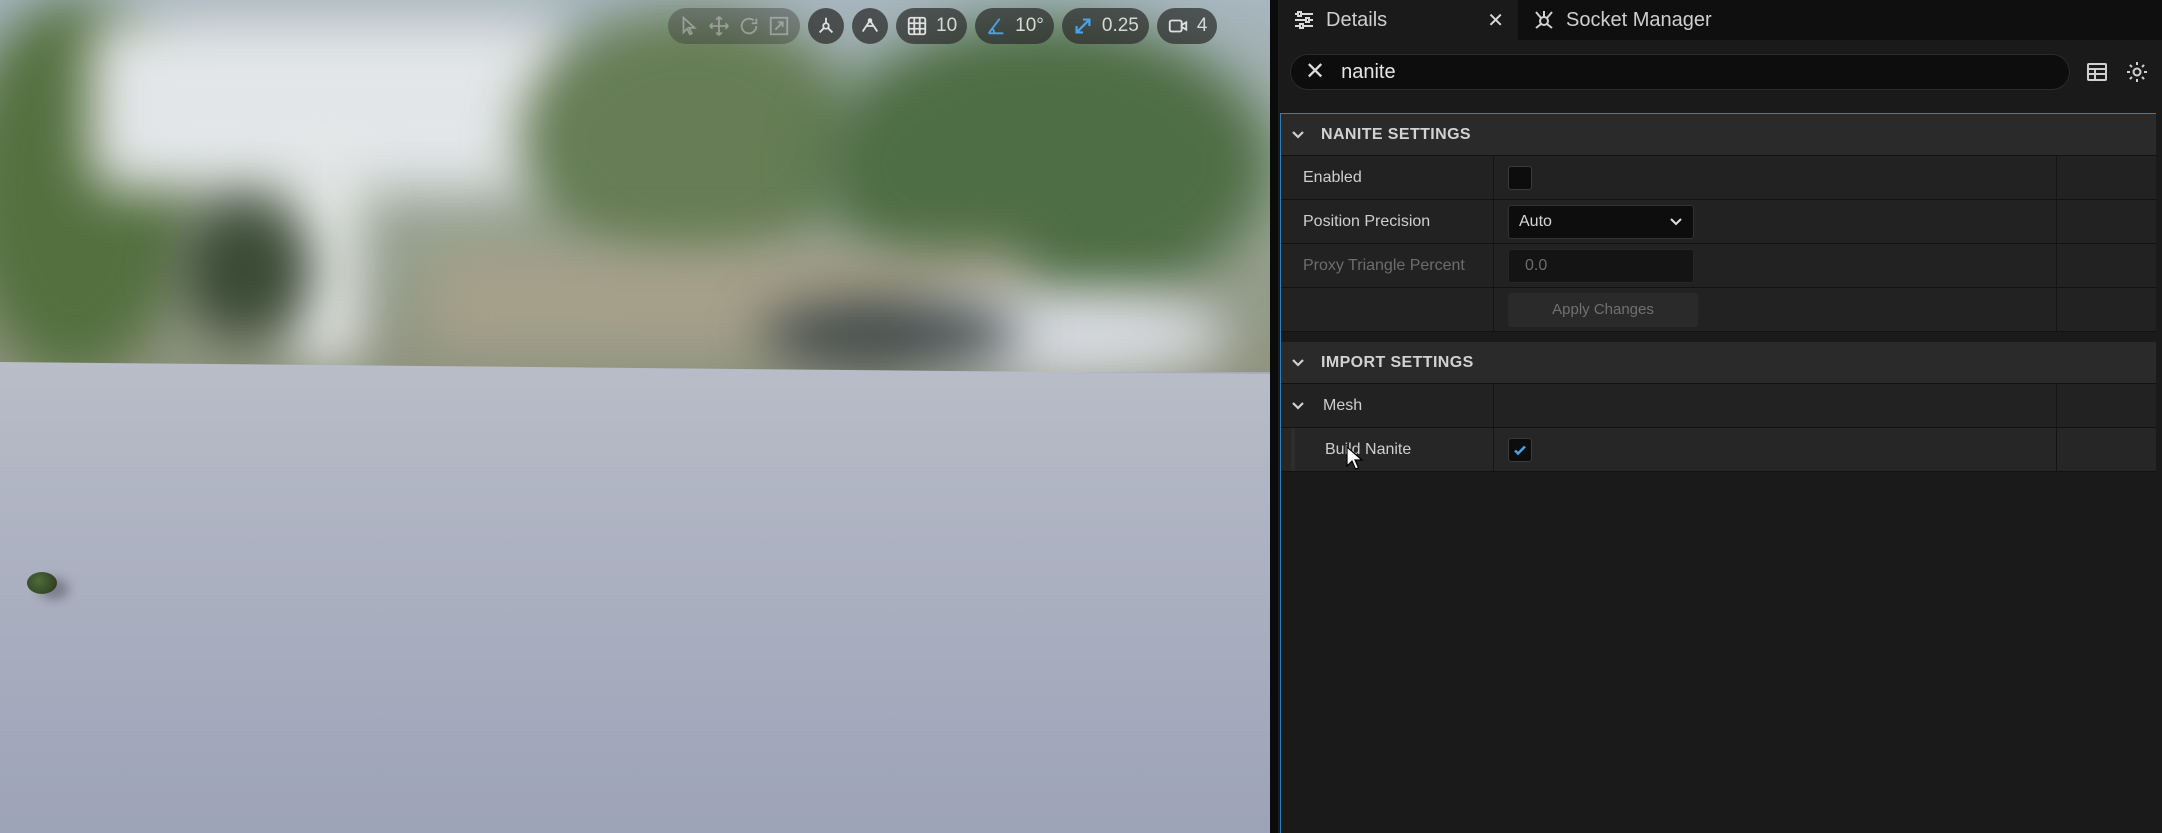 The height and width of the screenshot is (833, 2162). I want to click on checkmark-icon, so click(1520, 450).